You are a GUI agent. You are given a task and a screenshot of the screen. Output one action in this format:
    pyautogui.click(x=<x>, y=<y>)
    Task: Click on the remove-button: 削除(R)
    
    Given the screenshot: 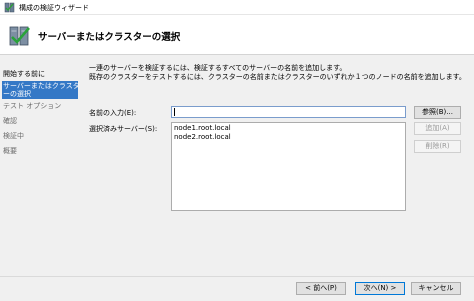 What is the action you would take?
    pyautogui.click(x=437, y=146)
    